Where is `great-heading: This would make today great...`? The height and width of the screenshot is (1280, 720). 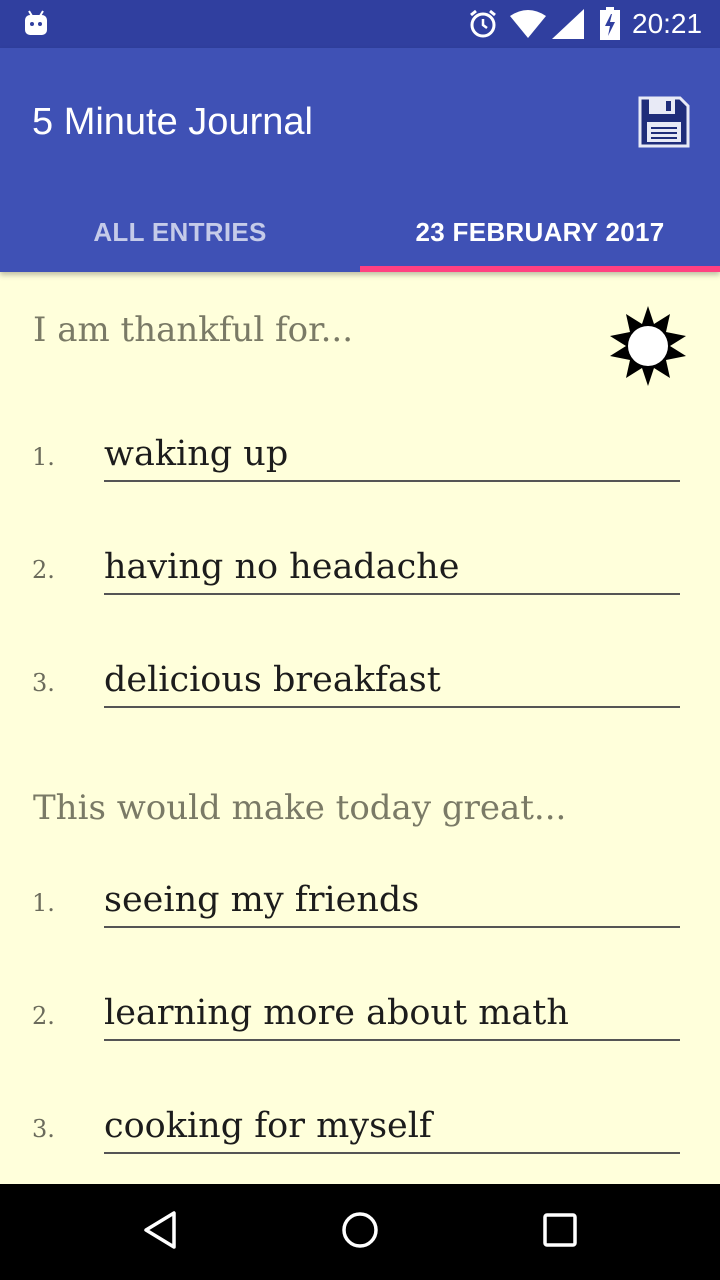 great-heading: This would make today great... is located at coordinates (300, 808).